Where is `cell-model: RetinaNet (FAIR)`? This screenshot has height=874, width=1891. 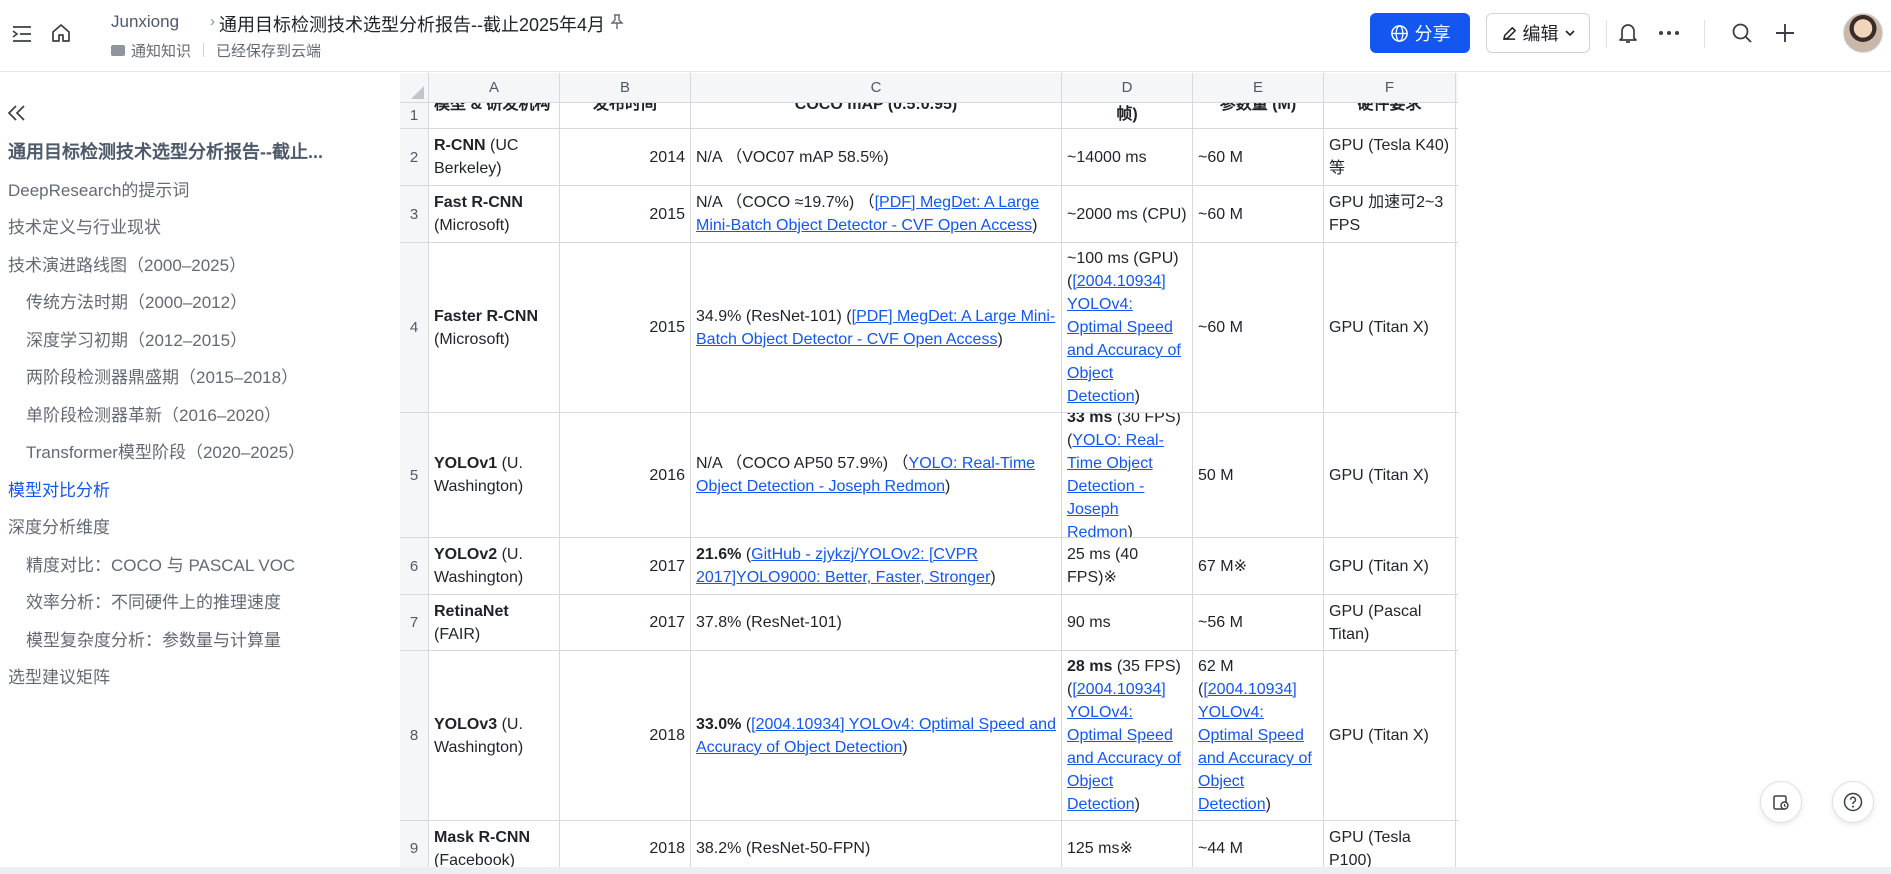 cell-model: RetinaNet (FAIR) is located at coordinates (494, 622).